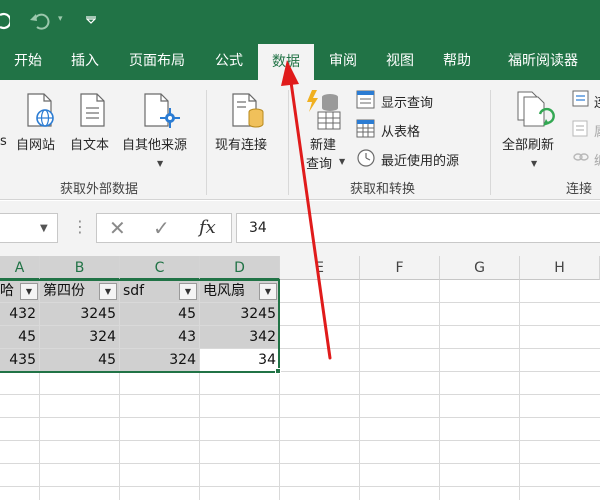 The height and width of the screenshot is (500, 600). What do you see at coordinates (306, 210) in the screenshot?
I see `annotation-arrow-icon` at bounding box center [306, 210].